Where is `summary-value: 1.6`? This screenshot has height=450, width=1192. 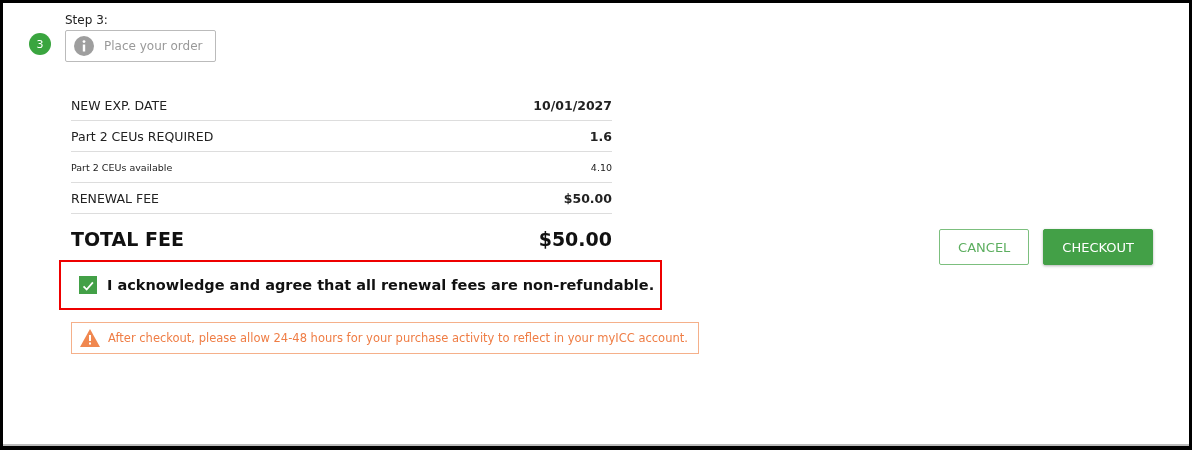 summary-value: 1.6 is located at coordinates (600, 136).